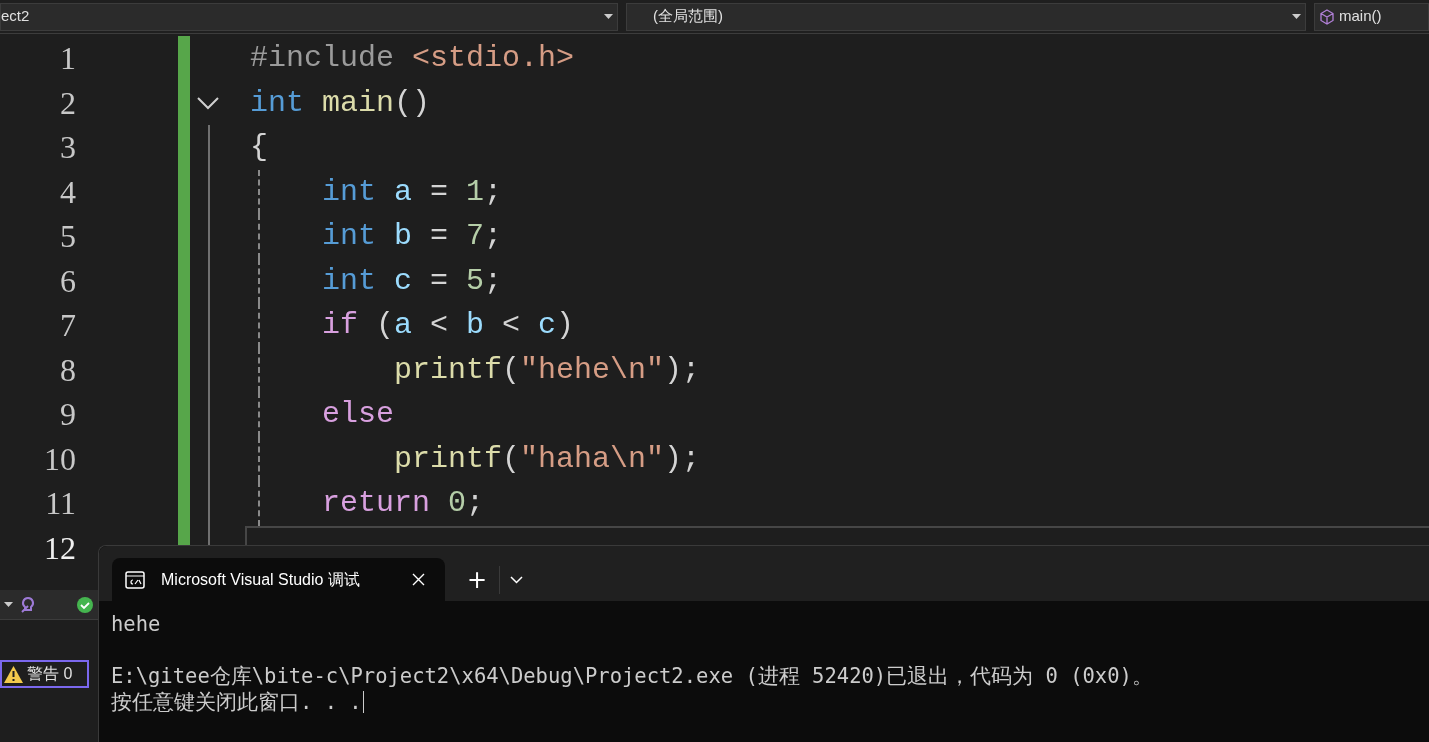 Image resolution: width=1429 pixels, height=742 pixels. I want to click on code-line: printf("haha\n");, so click(547, 459).